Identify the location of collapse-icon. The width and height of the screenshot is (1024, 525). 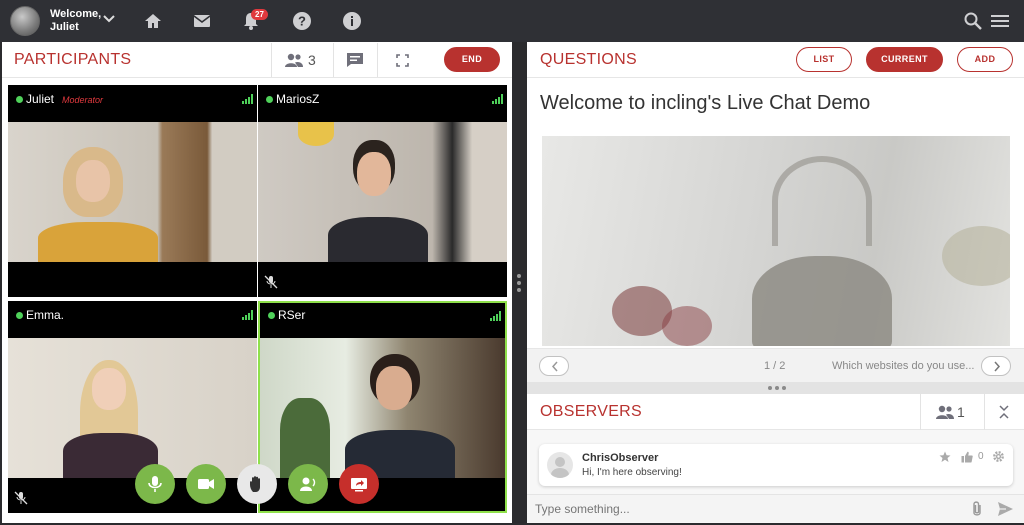
(1004, 412).